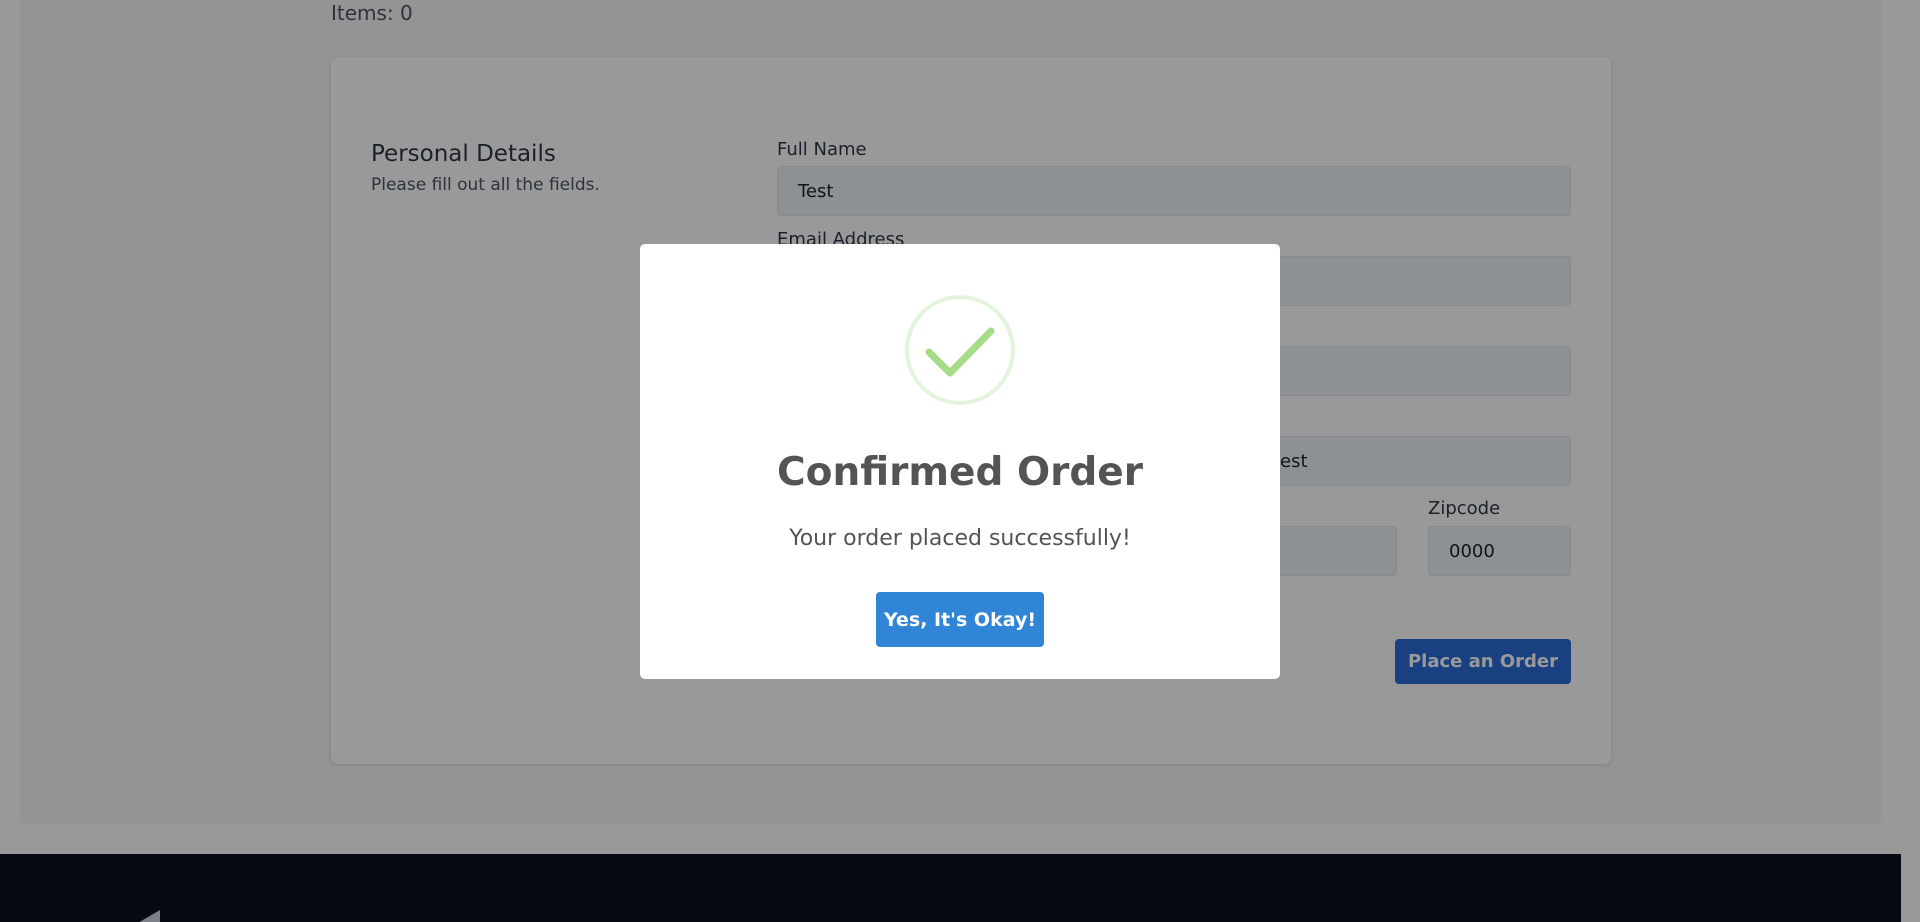 The image size is (1920, 922). Describe the element at coordinates (960, 538) in the screenshot. I see `dialog-message: Your order placed successfully!` at that location.